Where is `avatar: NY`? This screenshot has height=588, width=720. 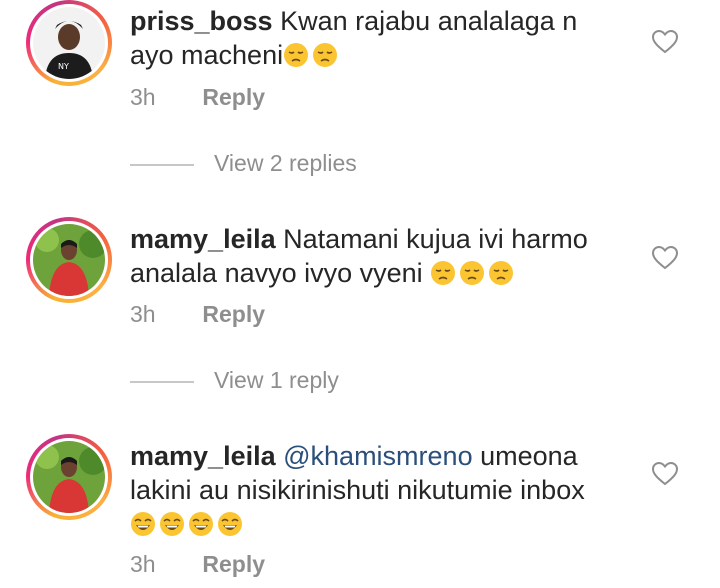
avatar: NY is located at coordinates (69, 43).